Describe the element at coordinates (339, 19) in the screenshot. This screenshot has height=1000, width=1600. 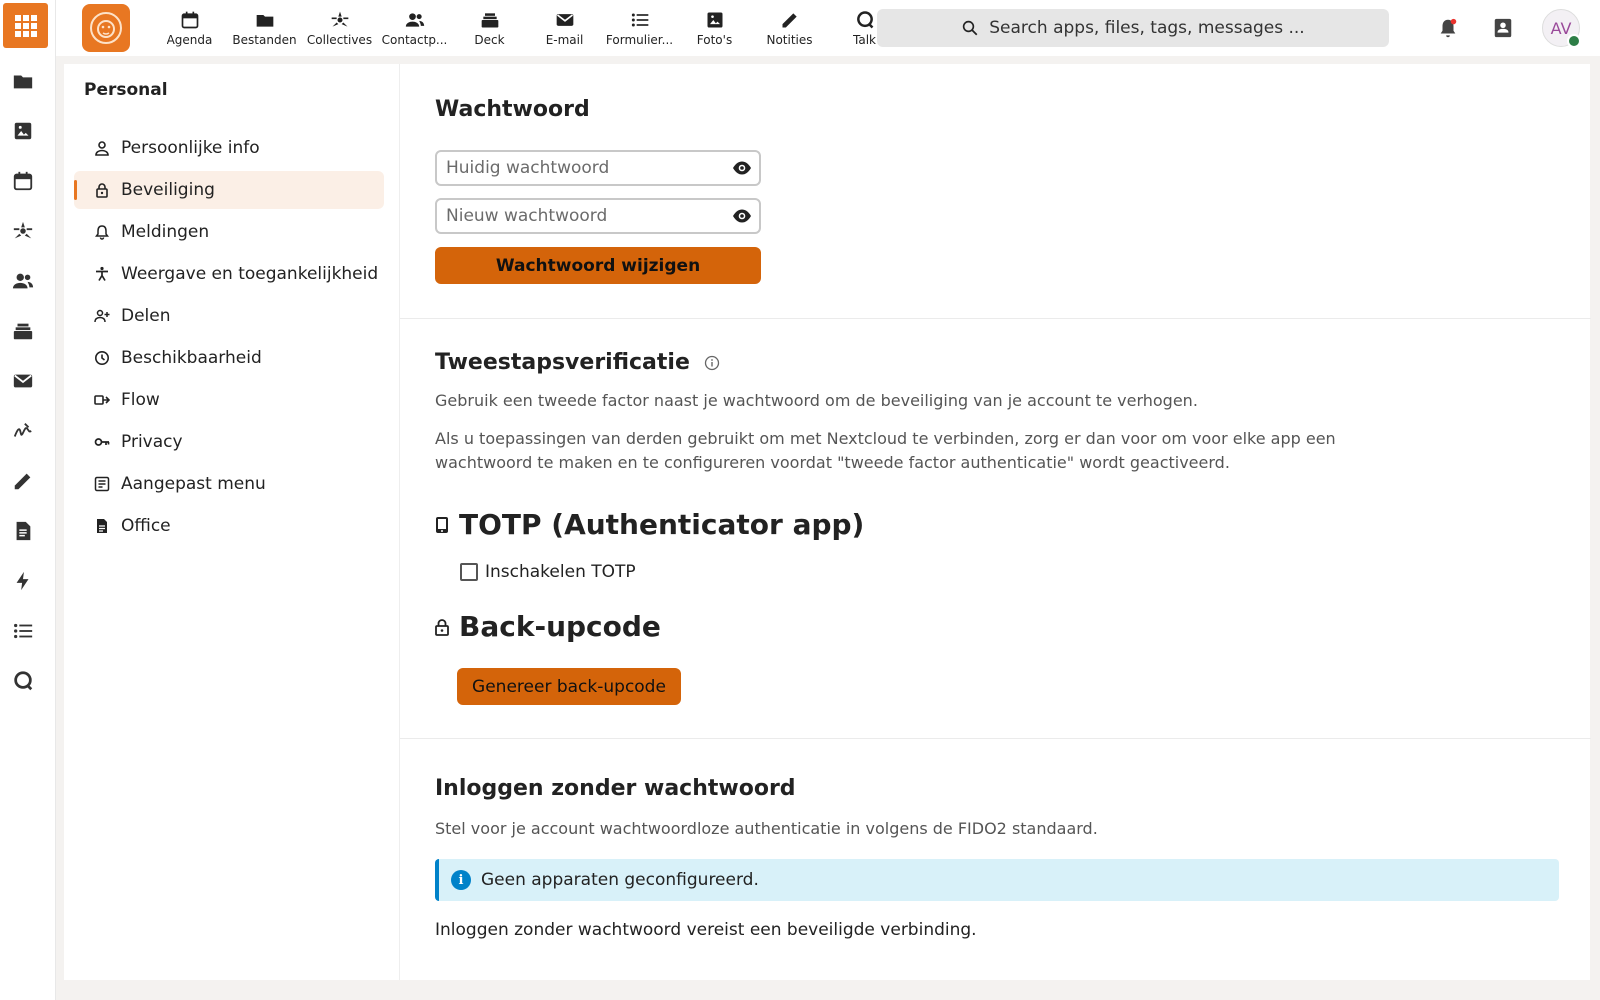
I see `collectives-icon` at that location.